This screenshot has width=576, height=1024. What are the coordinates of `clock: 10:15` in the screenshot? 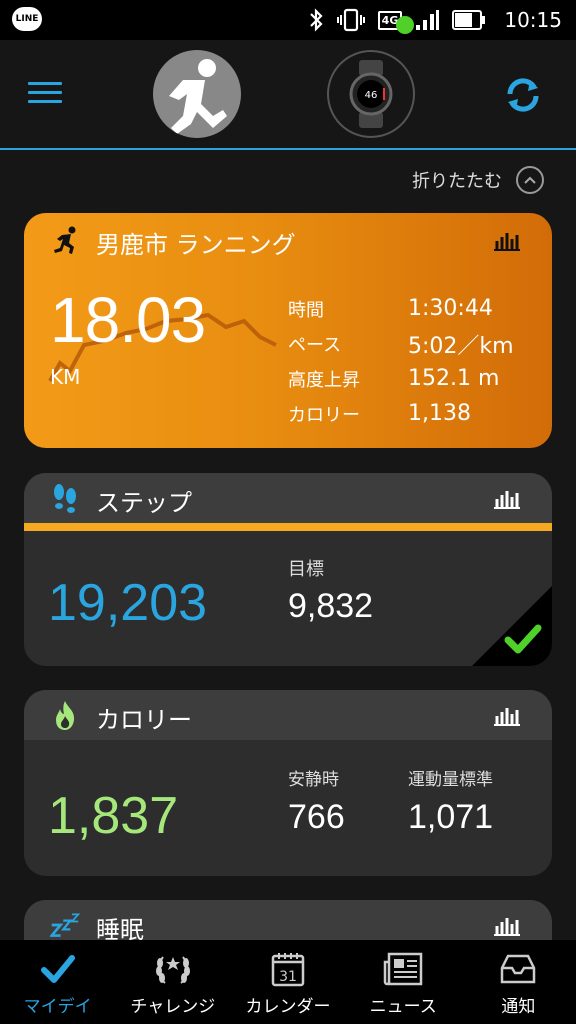 It's located at (533, 20).